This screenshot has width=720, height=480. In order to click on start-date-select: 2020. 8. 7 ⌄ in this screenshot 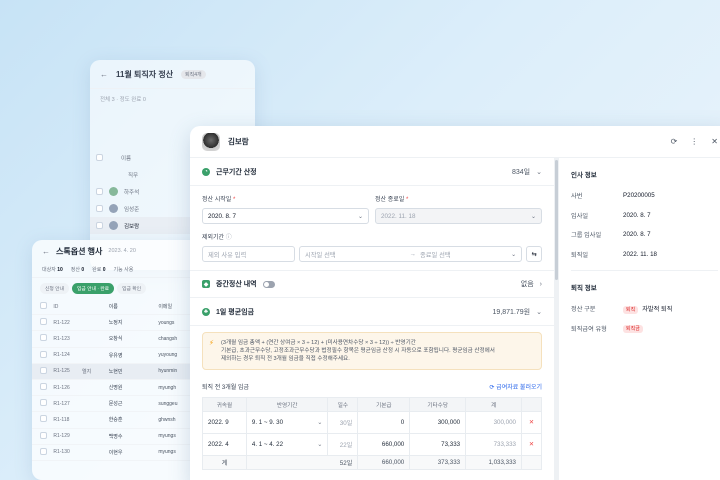, I will do `click(285, 216)`.